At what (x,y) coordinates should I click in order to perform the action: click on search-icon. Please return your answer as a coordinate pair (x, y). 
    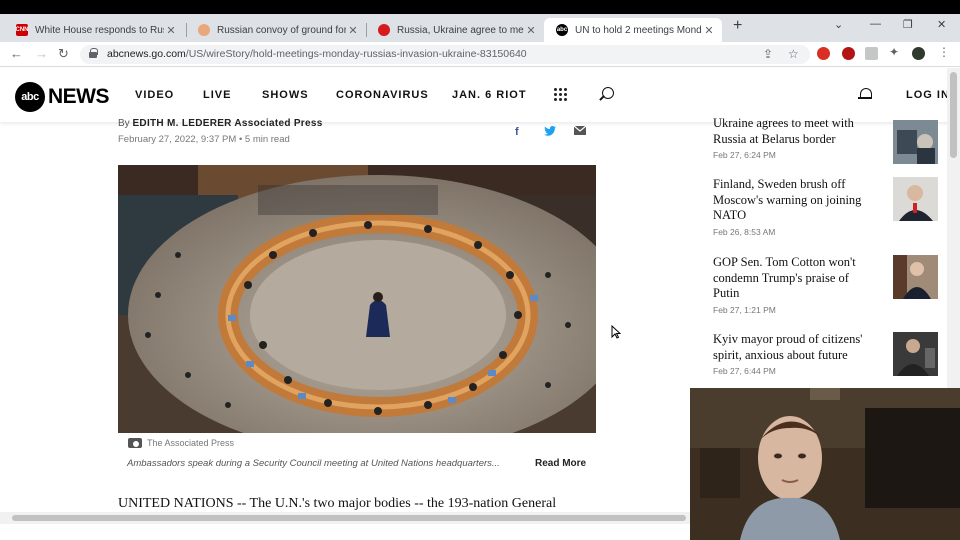
    Looking at the image, I should click on (608, 93).